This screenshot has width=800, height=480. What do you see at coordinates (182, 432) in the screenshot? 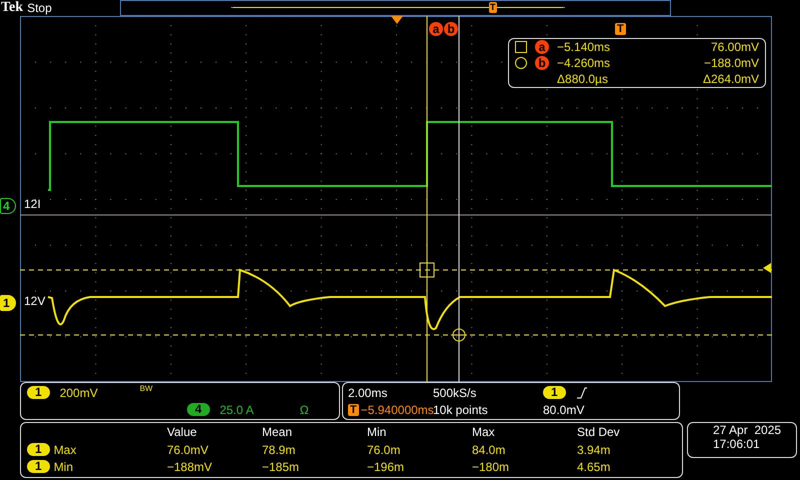
I see `column-header: Value` at bounding box center [182, 432].